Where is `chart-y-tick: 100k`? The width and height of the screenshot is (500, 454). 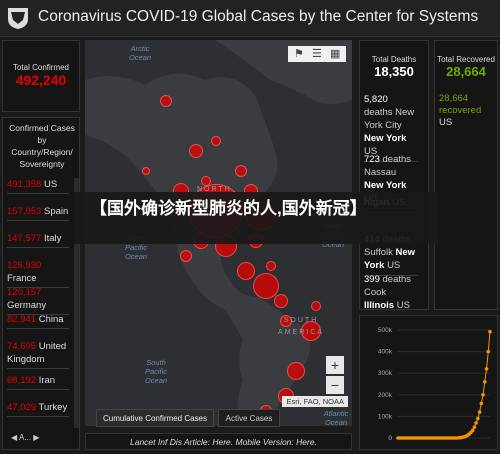
chart-y-tick: 100k is located at coordinates (385, 416).